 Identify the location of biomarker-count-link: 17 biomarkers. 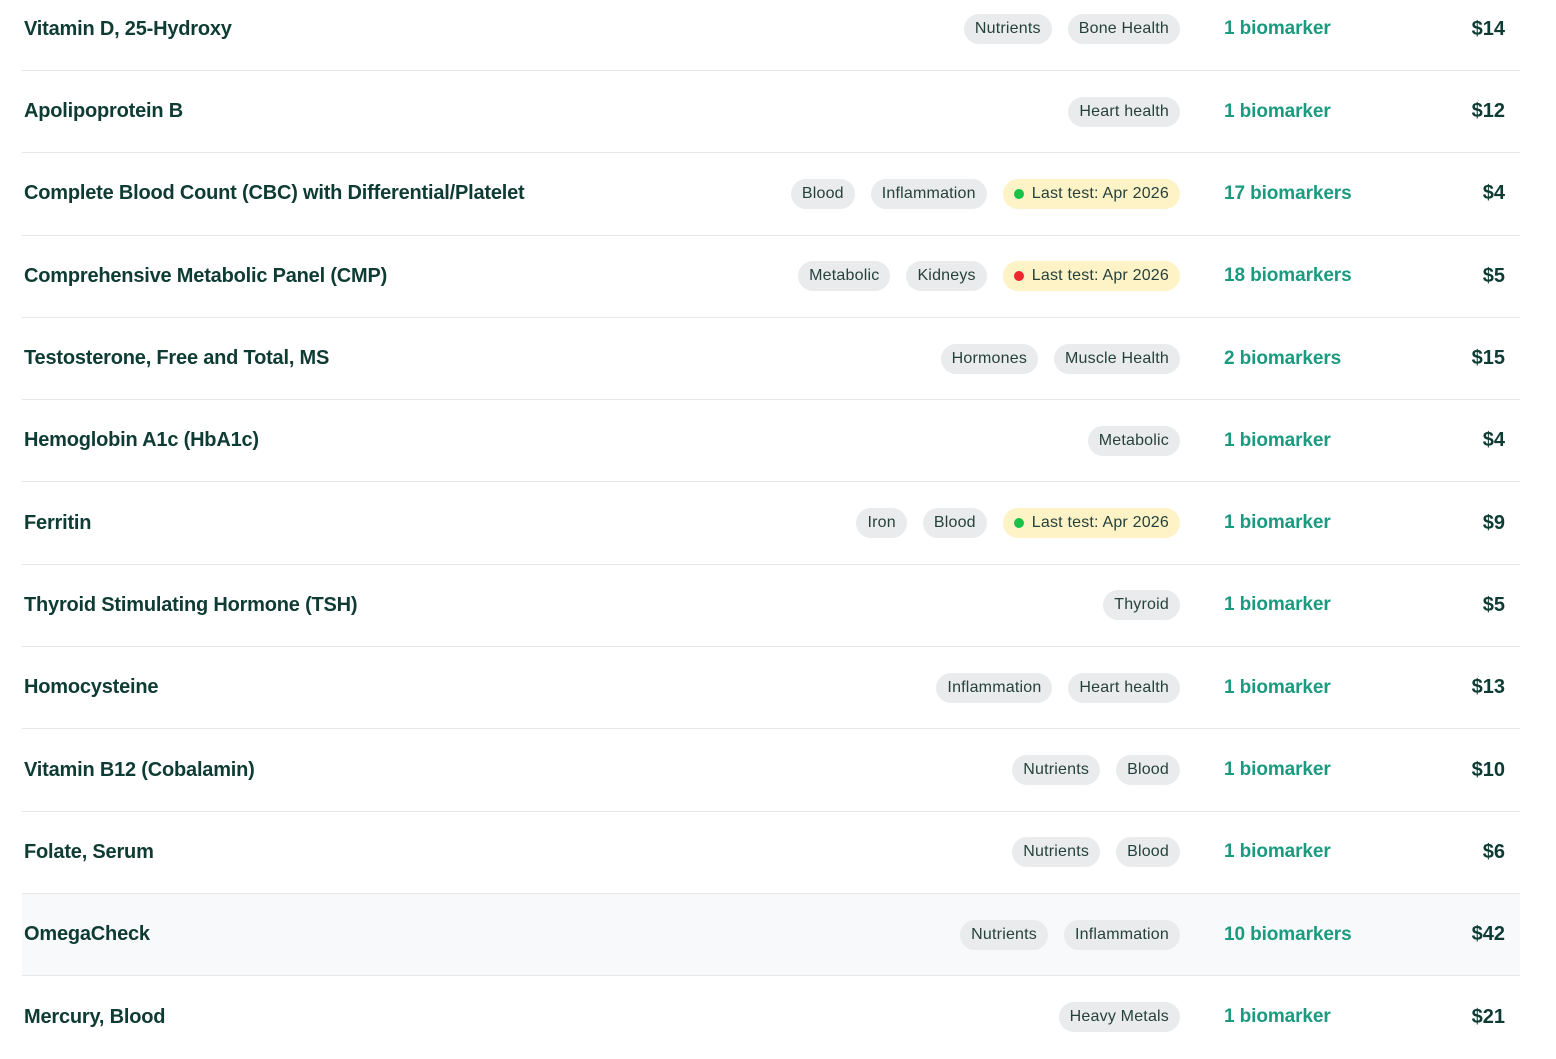
(1322, 194).